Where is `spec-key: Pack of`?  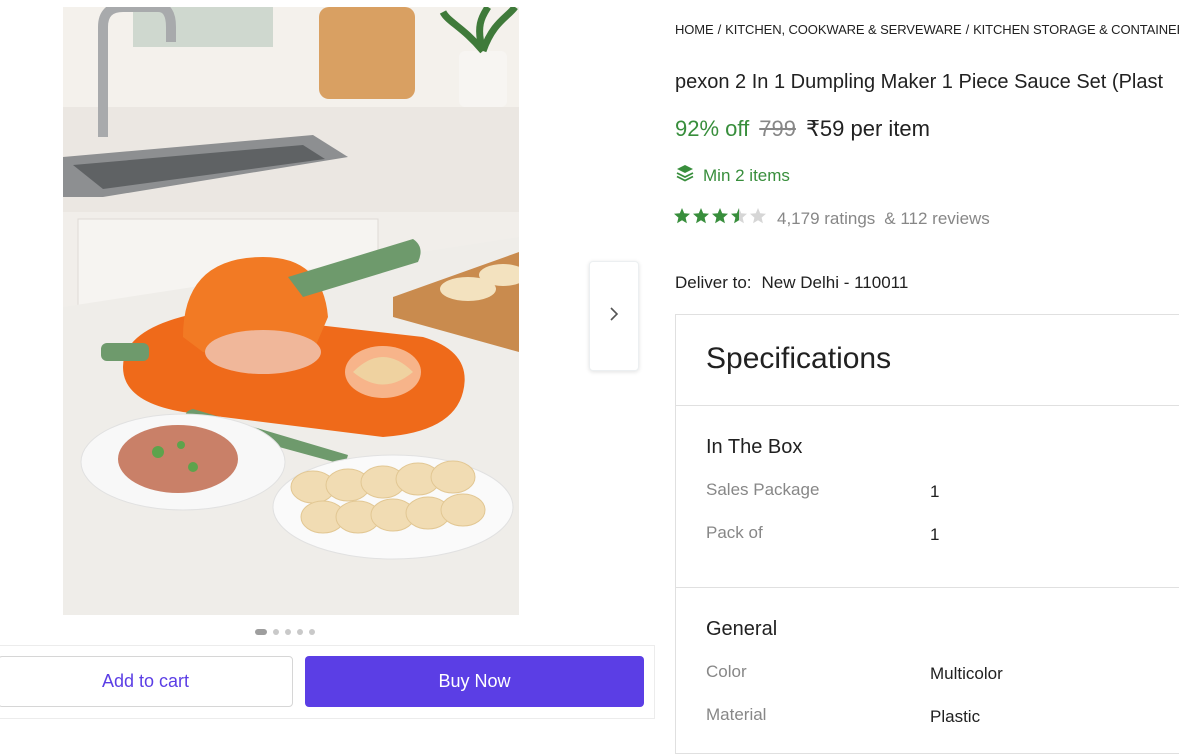
spec-key: Pack of is located at coordinates (734, 532).